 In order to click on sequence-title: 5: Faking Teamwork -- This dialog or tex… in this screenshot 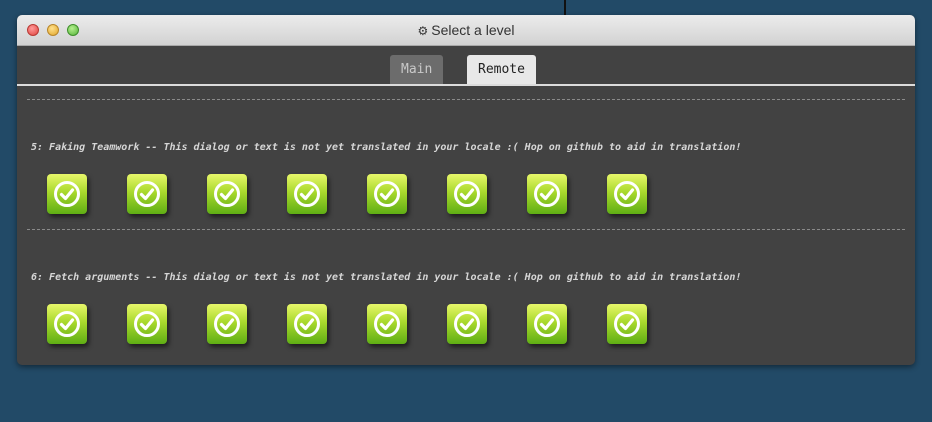, I will do `click(386, 147)`.